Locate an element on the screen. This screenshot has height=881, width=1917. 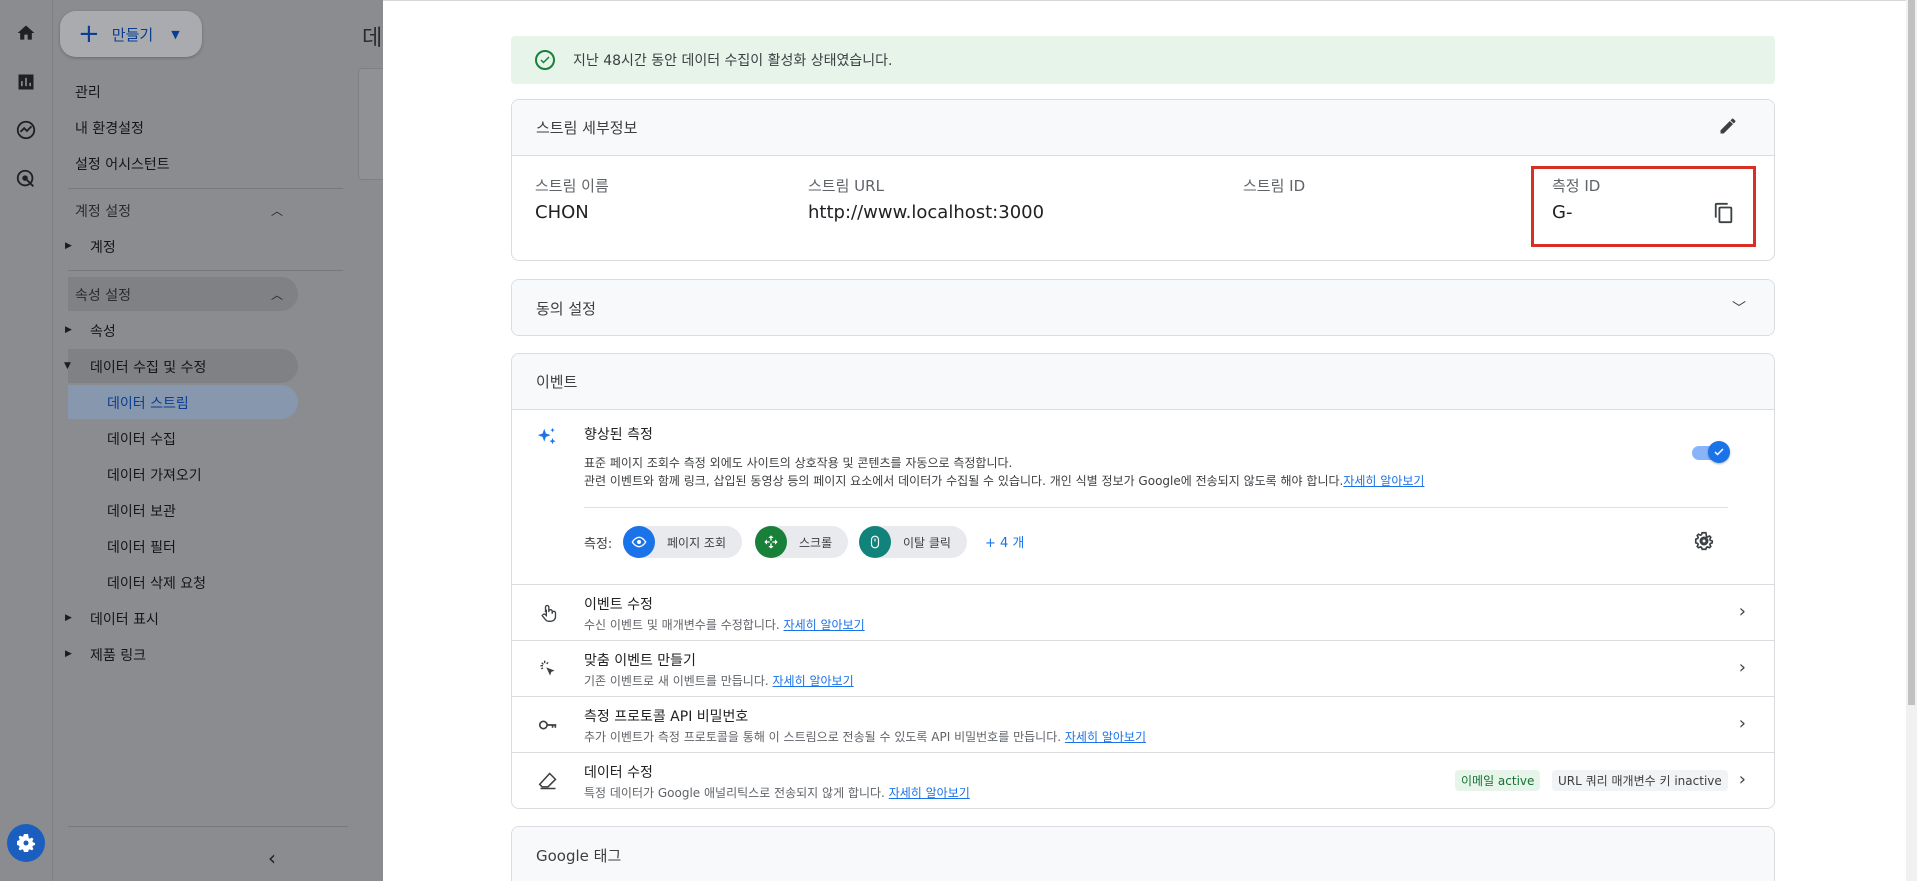
row-title: 측정 프로토콜 API 비밀번호 is located at coordinates (666, 717).